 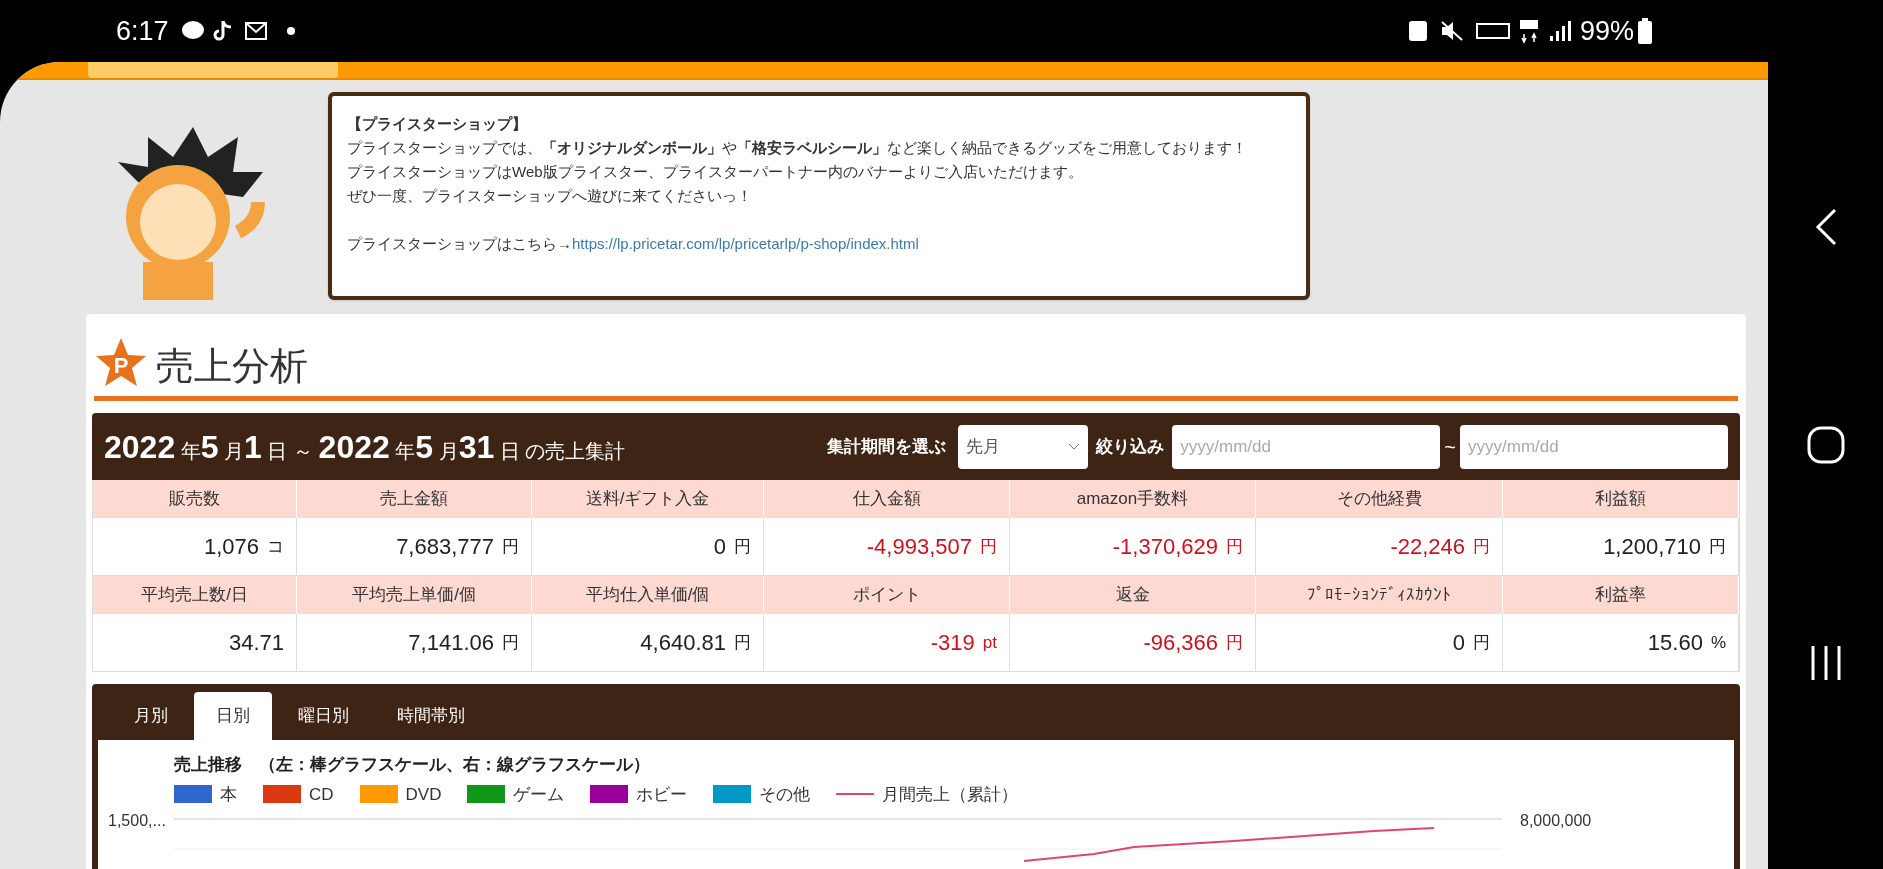 I want to click on stat-value: -22,246, so click(x=1427, y=547).